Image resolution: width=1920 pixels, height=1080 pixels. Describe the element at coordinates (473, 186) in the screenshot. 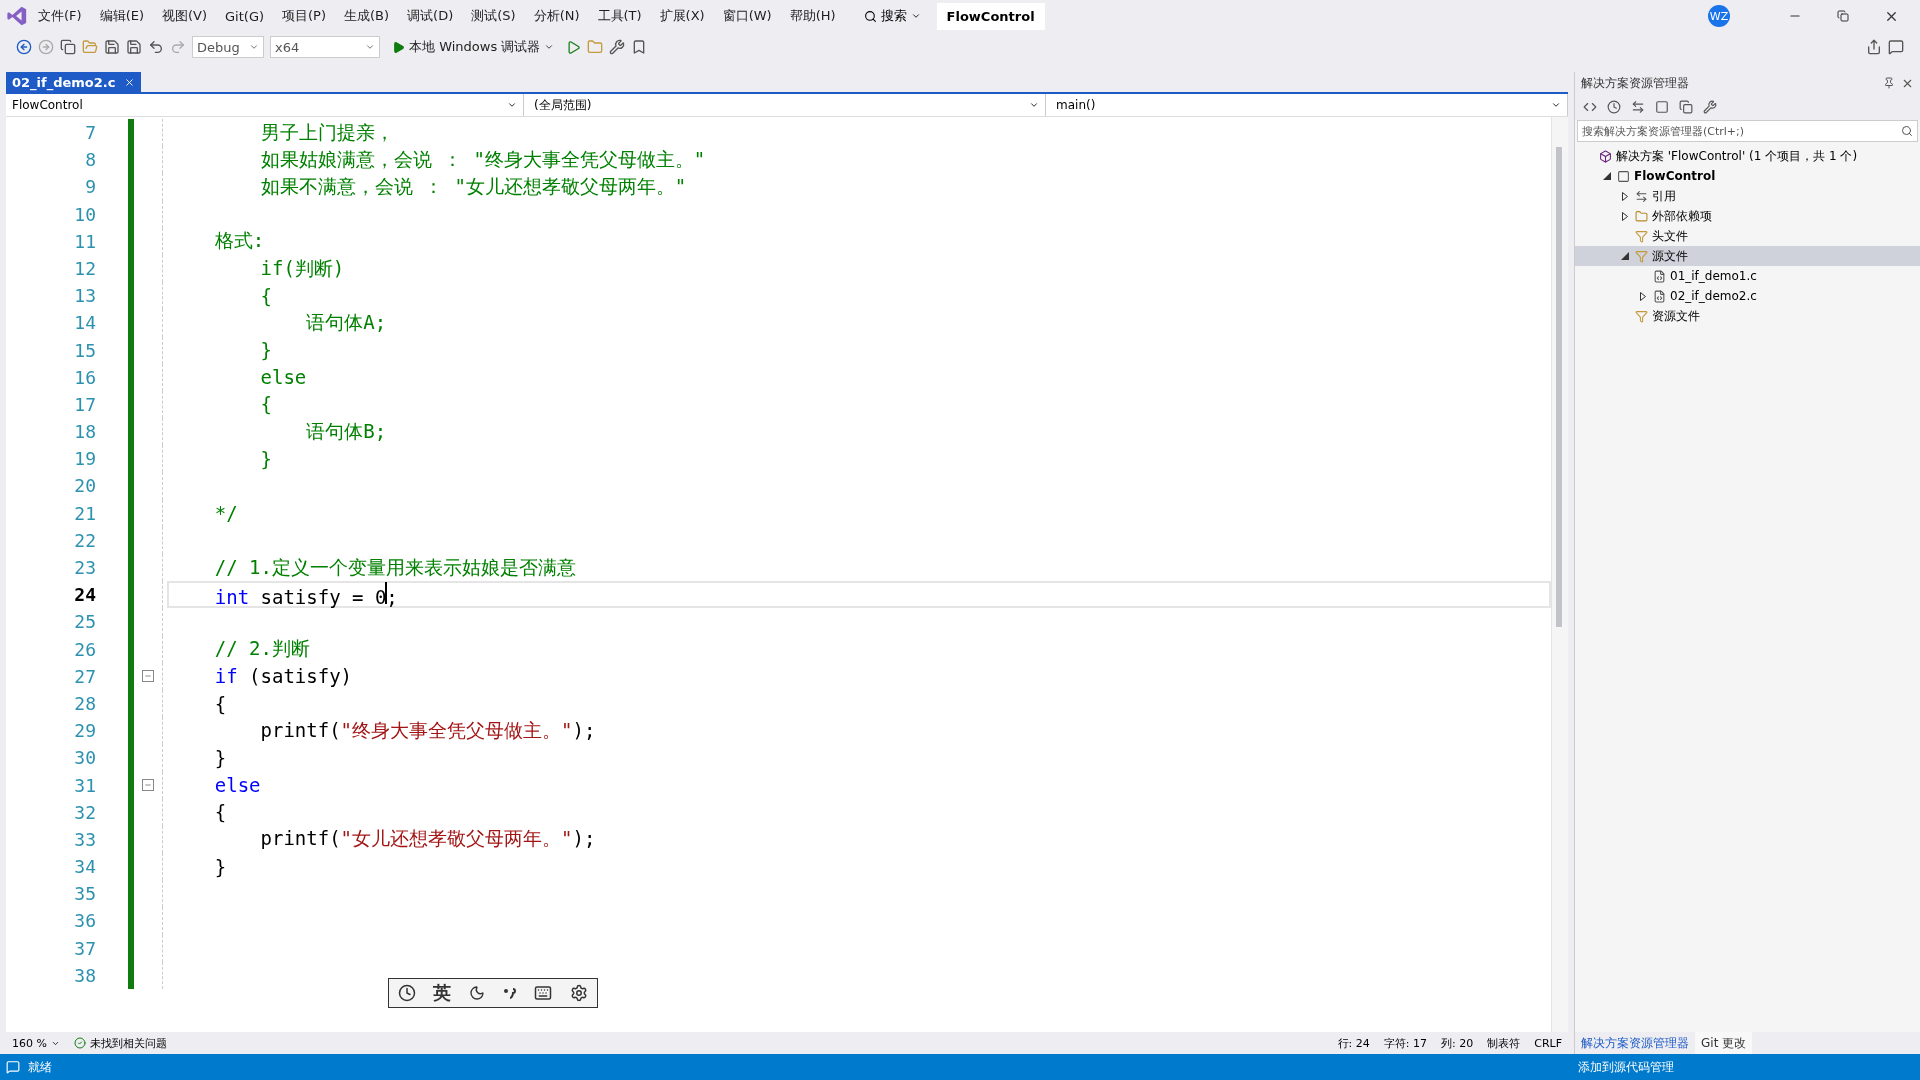

I see `code-line: 如果不满意，会说 ： "女儿还想孝敬父母两年。"` at that location.